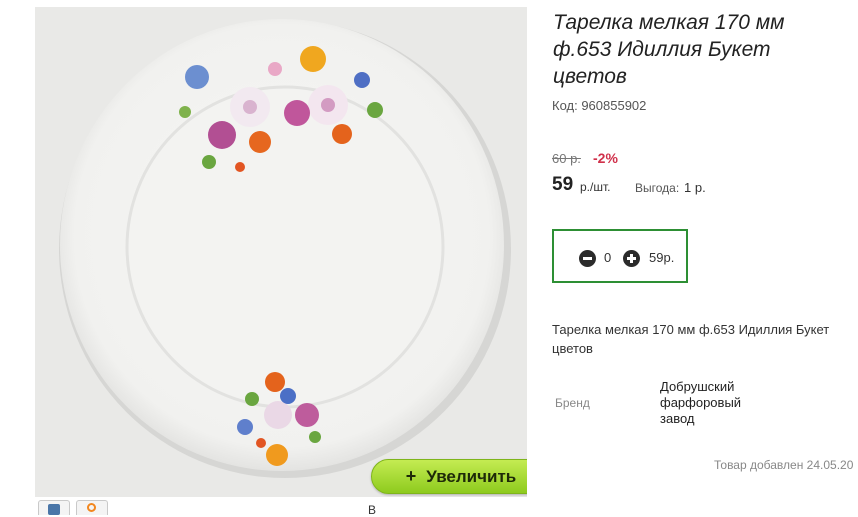 The height and width of the screenshot is (517, 858). What do you see at coordinates (572, 403) in the screenshot?
I see `brand-label: Бренд` at bounding box center [572, 403].